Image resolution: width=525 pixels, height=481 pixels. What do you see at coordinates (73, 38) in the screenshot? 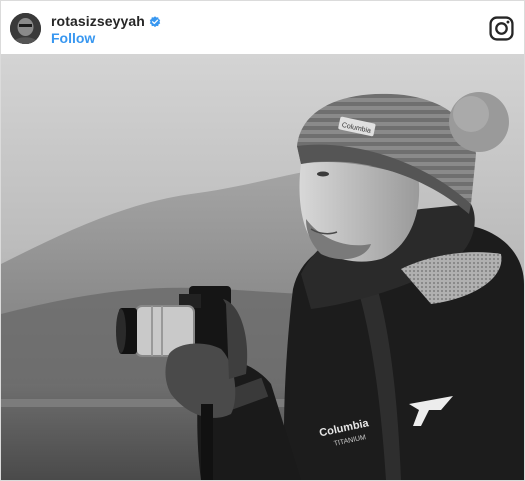
I see `follow-button: Follow` at bounding box center [73, 38].